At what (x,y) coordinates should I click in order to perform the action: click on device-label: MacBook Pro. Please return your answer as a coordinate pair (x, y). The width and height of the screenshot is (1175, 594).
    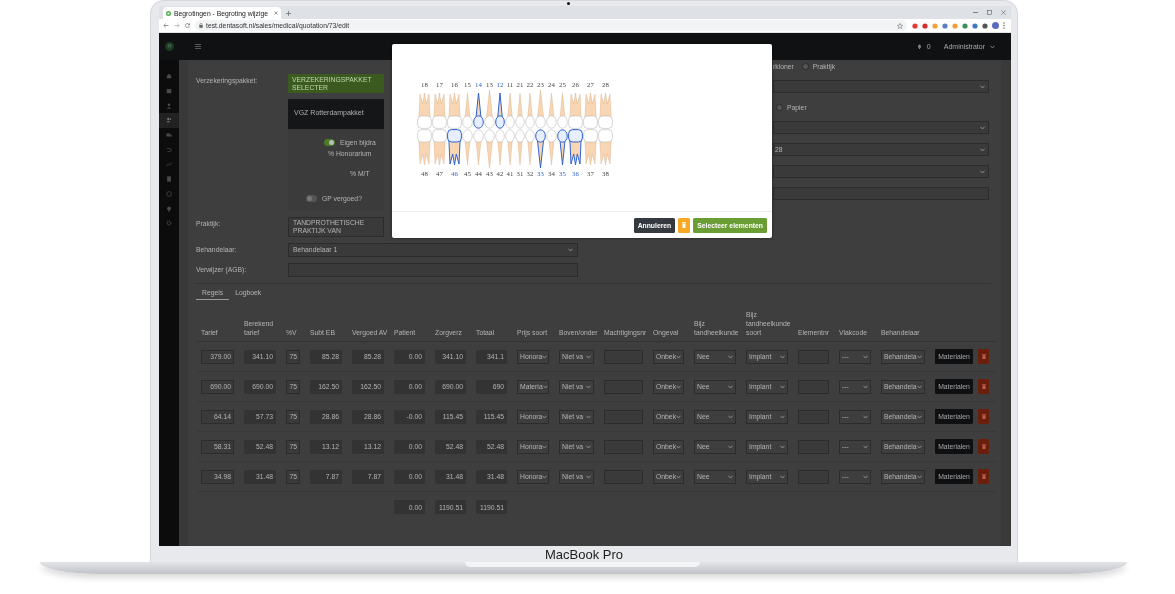
    Looking at the image, I should click on (583, 554).